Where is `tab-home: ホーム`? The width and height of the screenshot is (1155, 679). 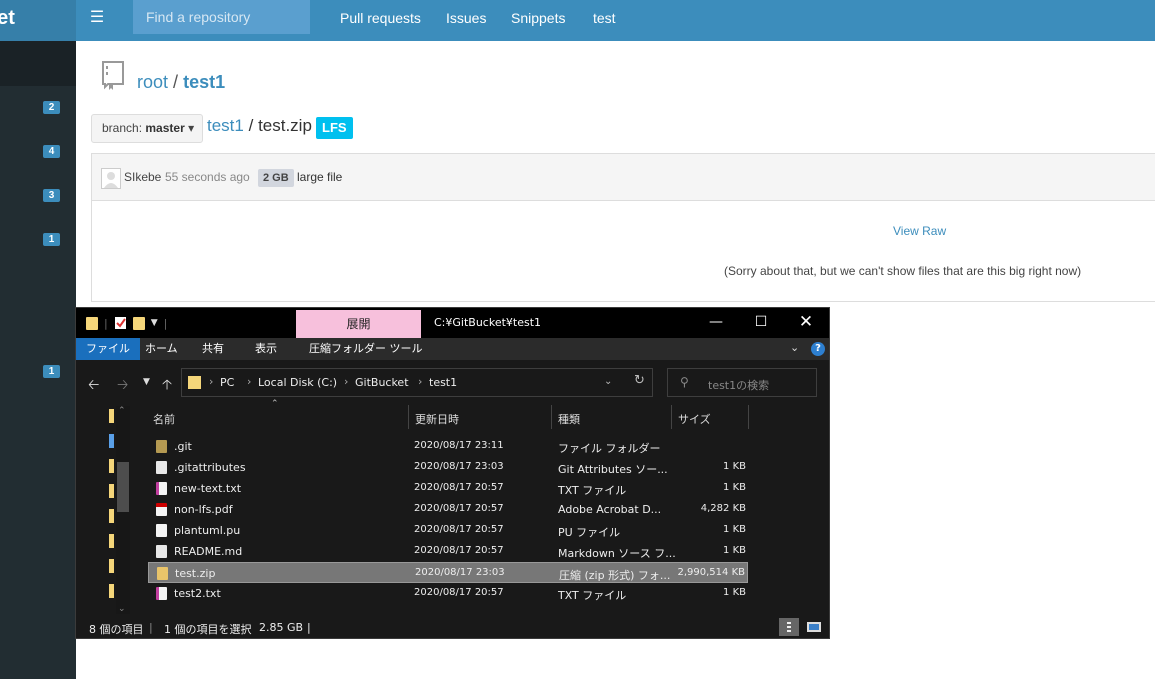
tab-home: ホーム is located at coordinates (161, 349).